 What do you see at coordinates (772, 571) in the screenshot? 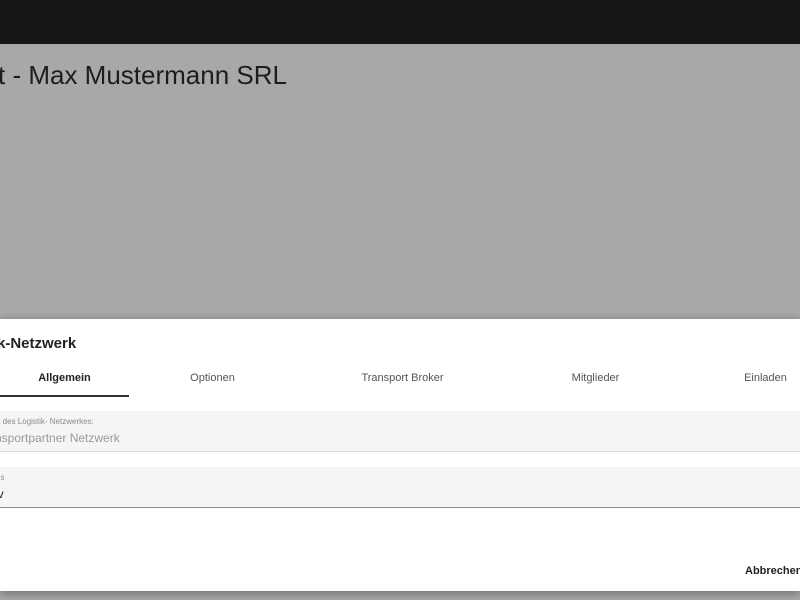
I see `cancel-button: Abbrechen` at bounding box center [772, 571].